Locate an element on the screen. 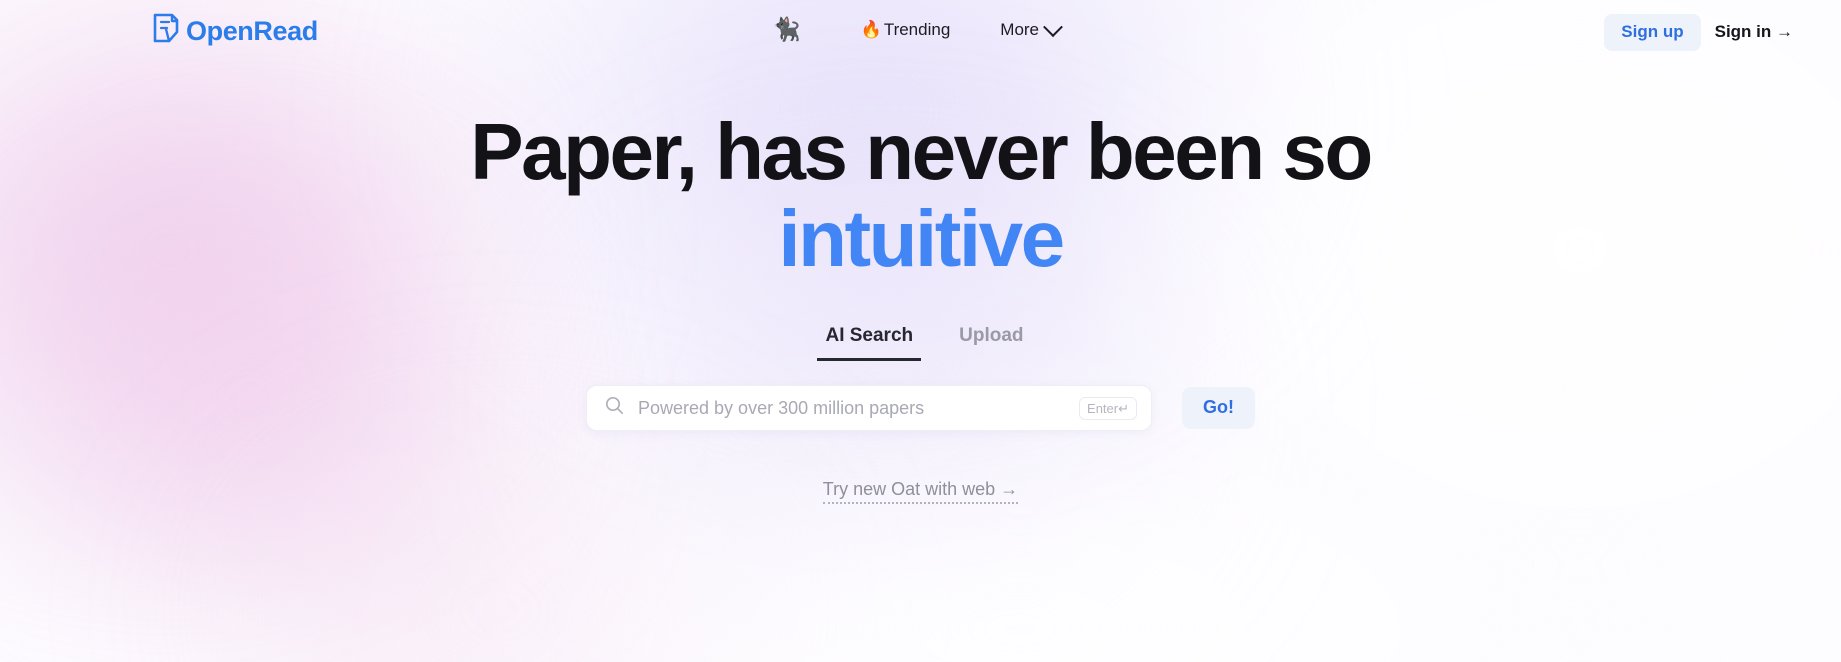  search-input is located at coordinates (858, 408).